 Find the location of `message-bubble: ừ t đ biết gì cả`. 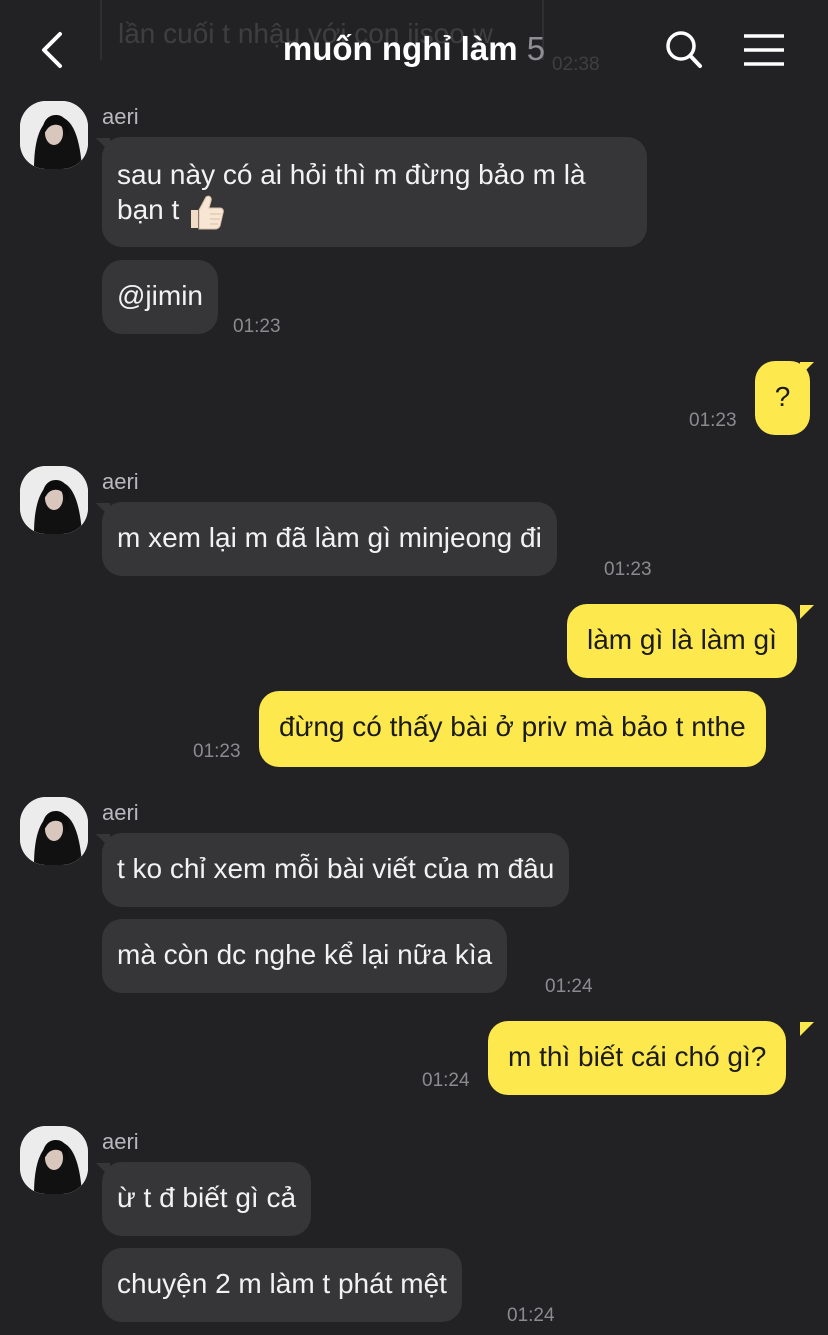

message-bubble: ừ t đ biết gì cả is located at coordinates (207, 1199).